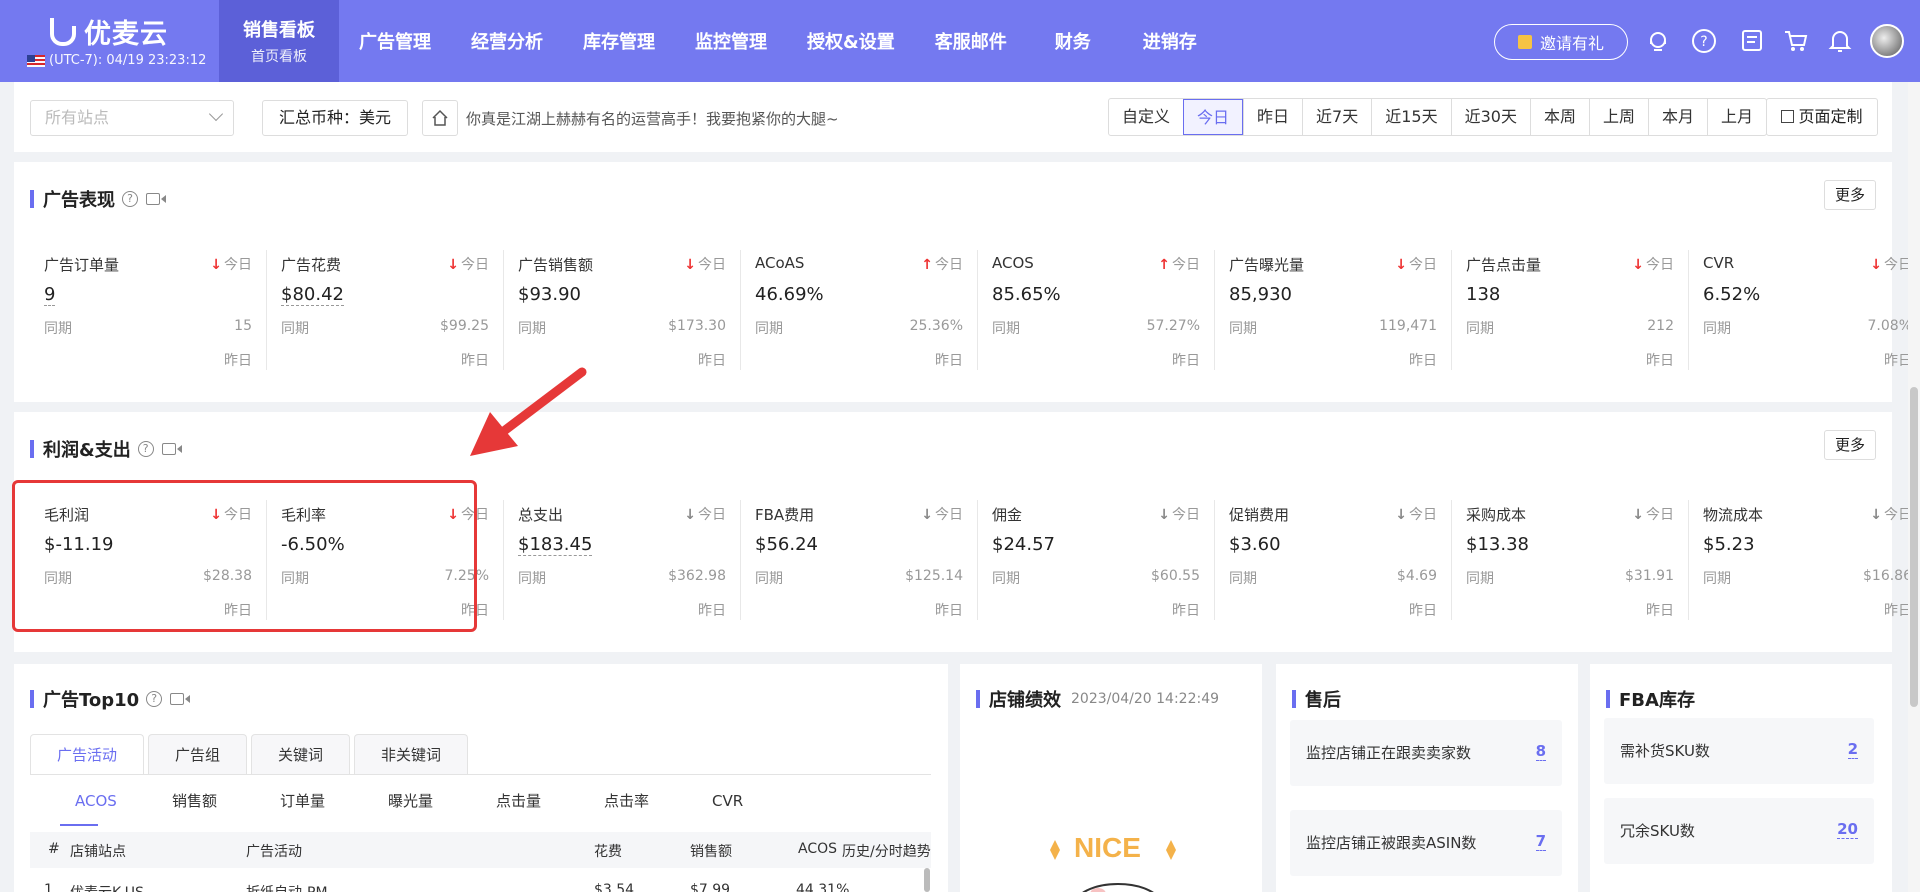 The image size is (1920, 892). What do you see at coordinates (1540, 751) in the screenshot?
I see `item-value: 8` at bounding box center [1540, 751].